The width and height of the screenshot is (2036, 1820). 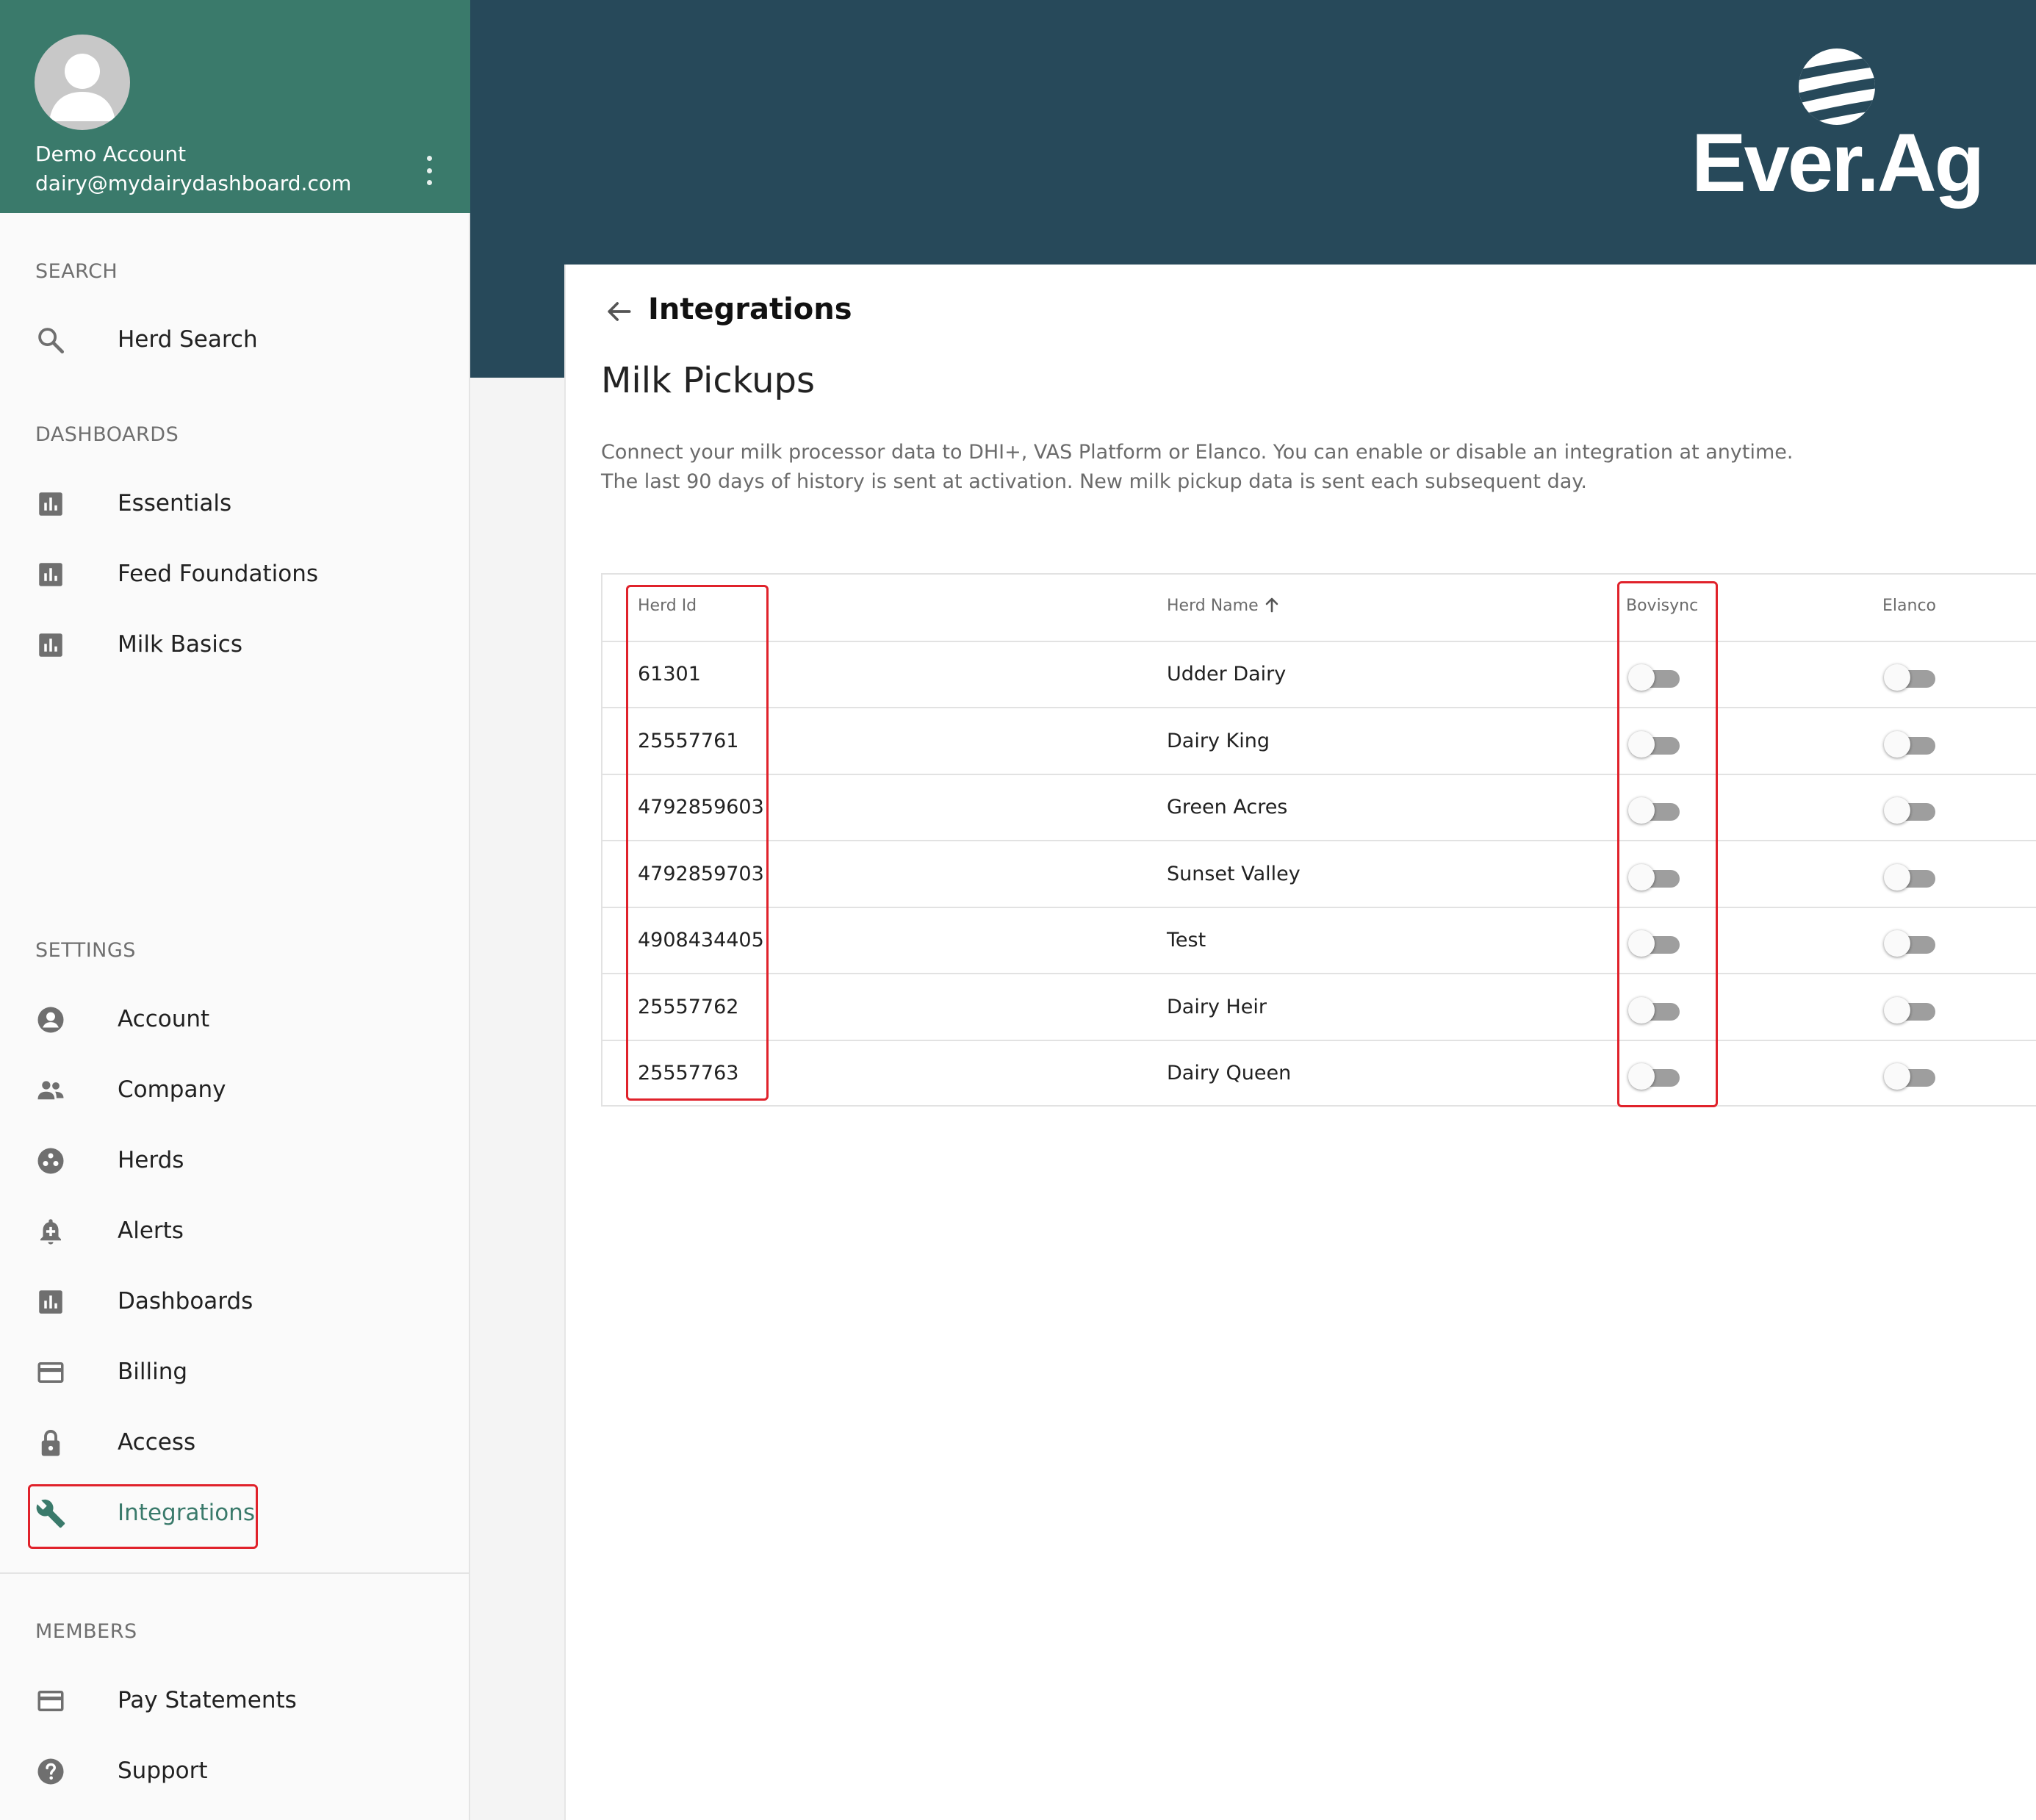 I want to click on sidebar-item-milk-basics: Milk Basics, so click(x=234, y=646).